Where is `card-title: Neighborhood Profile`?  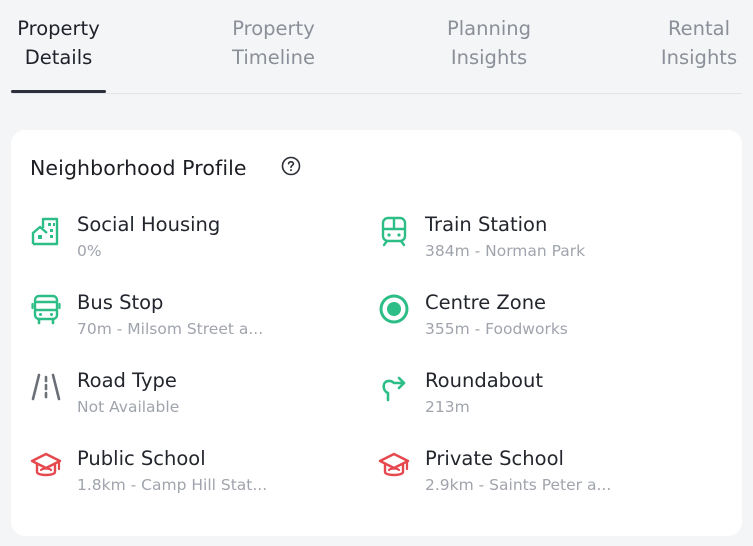
card-title: Neighborhood Profile is located at coordinates (138, 168).